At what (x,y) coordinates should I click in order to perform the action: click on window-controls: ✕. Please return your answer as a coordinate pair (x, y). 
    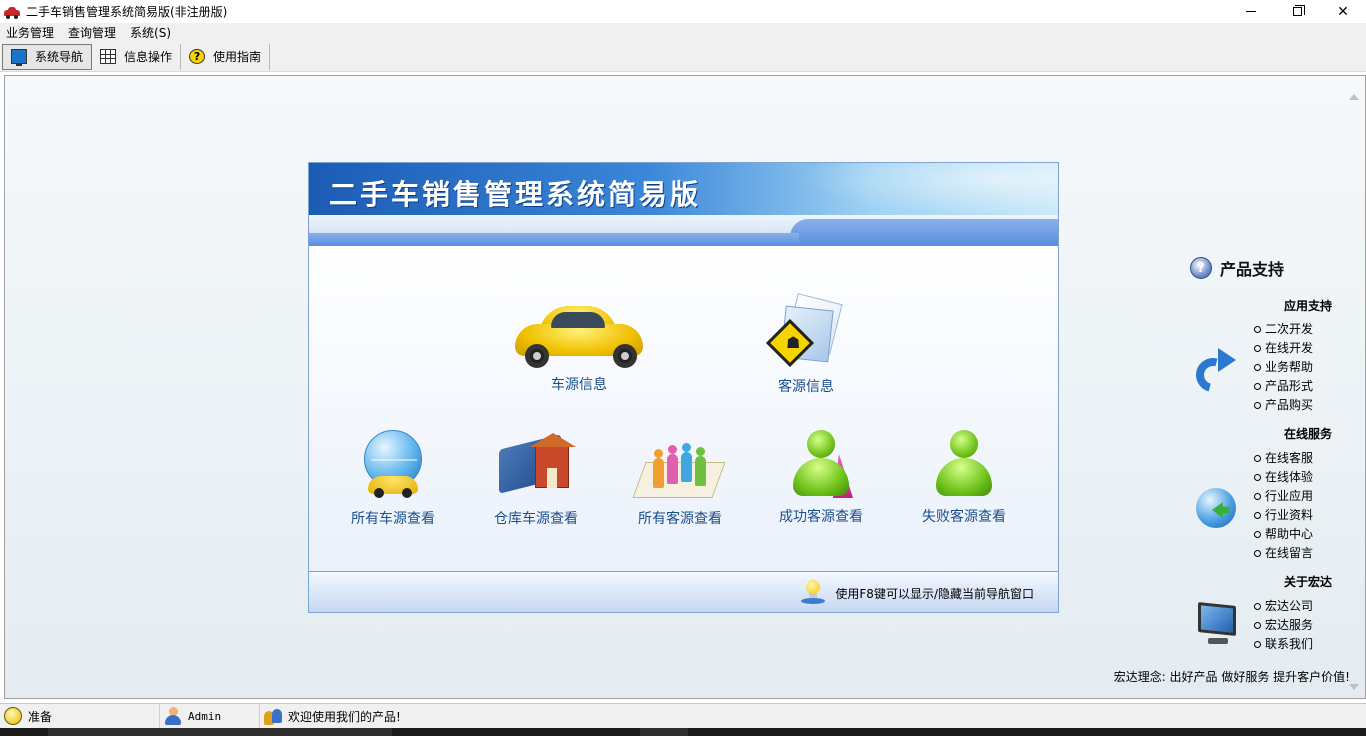
    Looking at the image, I should click on (1297, 11).